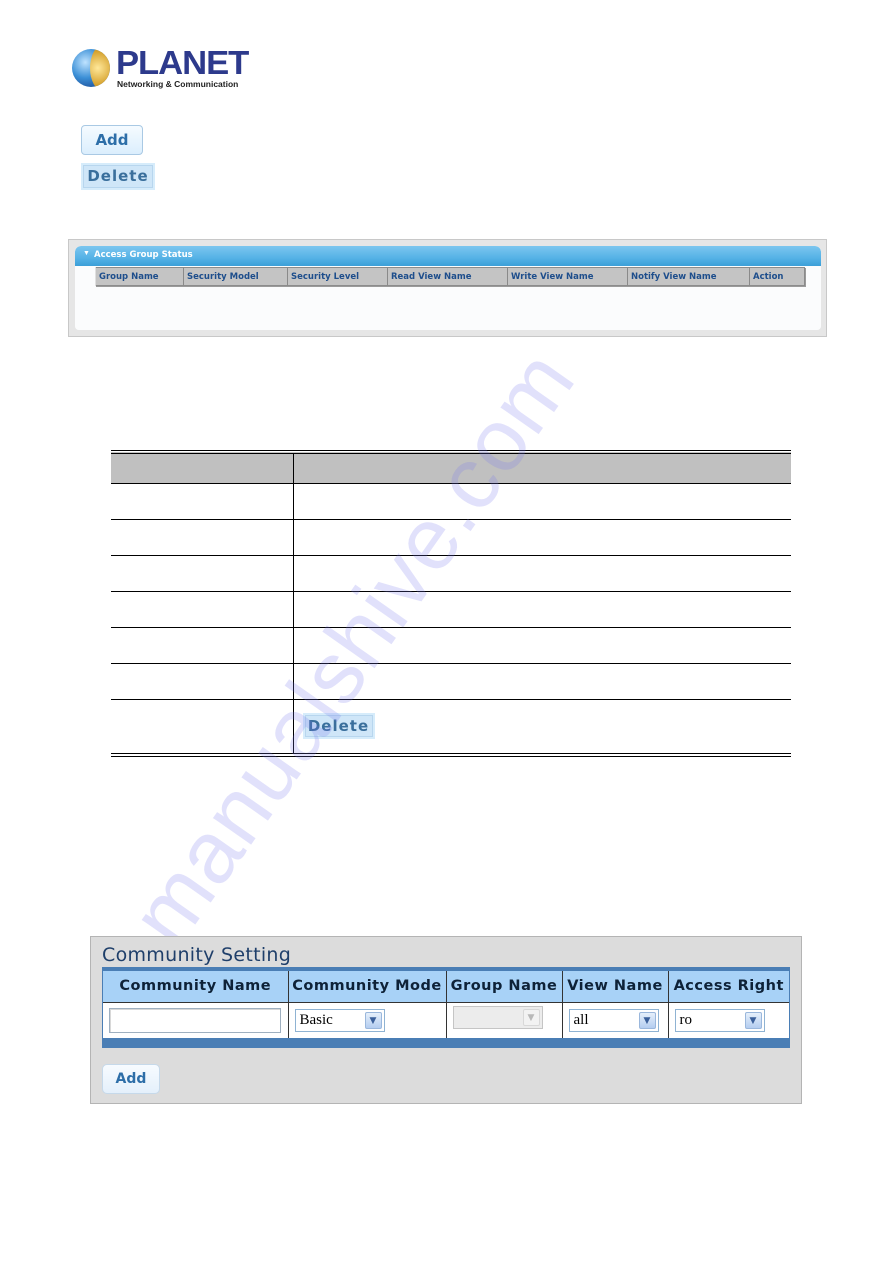 The height and width of the screenshot is (1263, 893). What do you see at coordinates (86, 253) in the screenshot?
I see `collapse-triangle-icon: ▼` at bounding box center [86, 253].